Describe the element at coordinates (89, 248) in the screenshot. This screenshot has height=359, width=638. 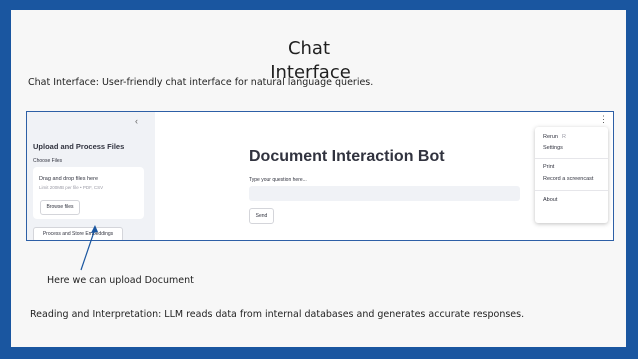
I see `annotation-arrow` at that location.